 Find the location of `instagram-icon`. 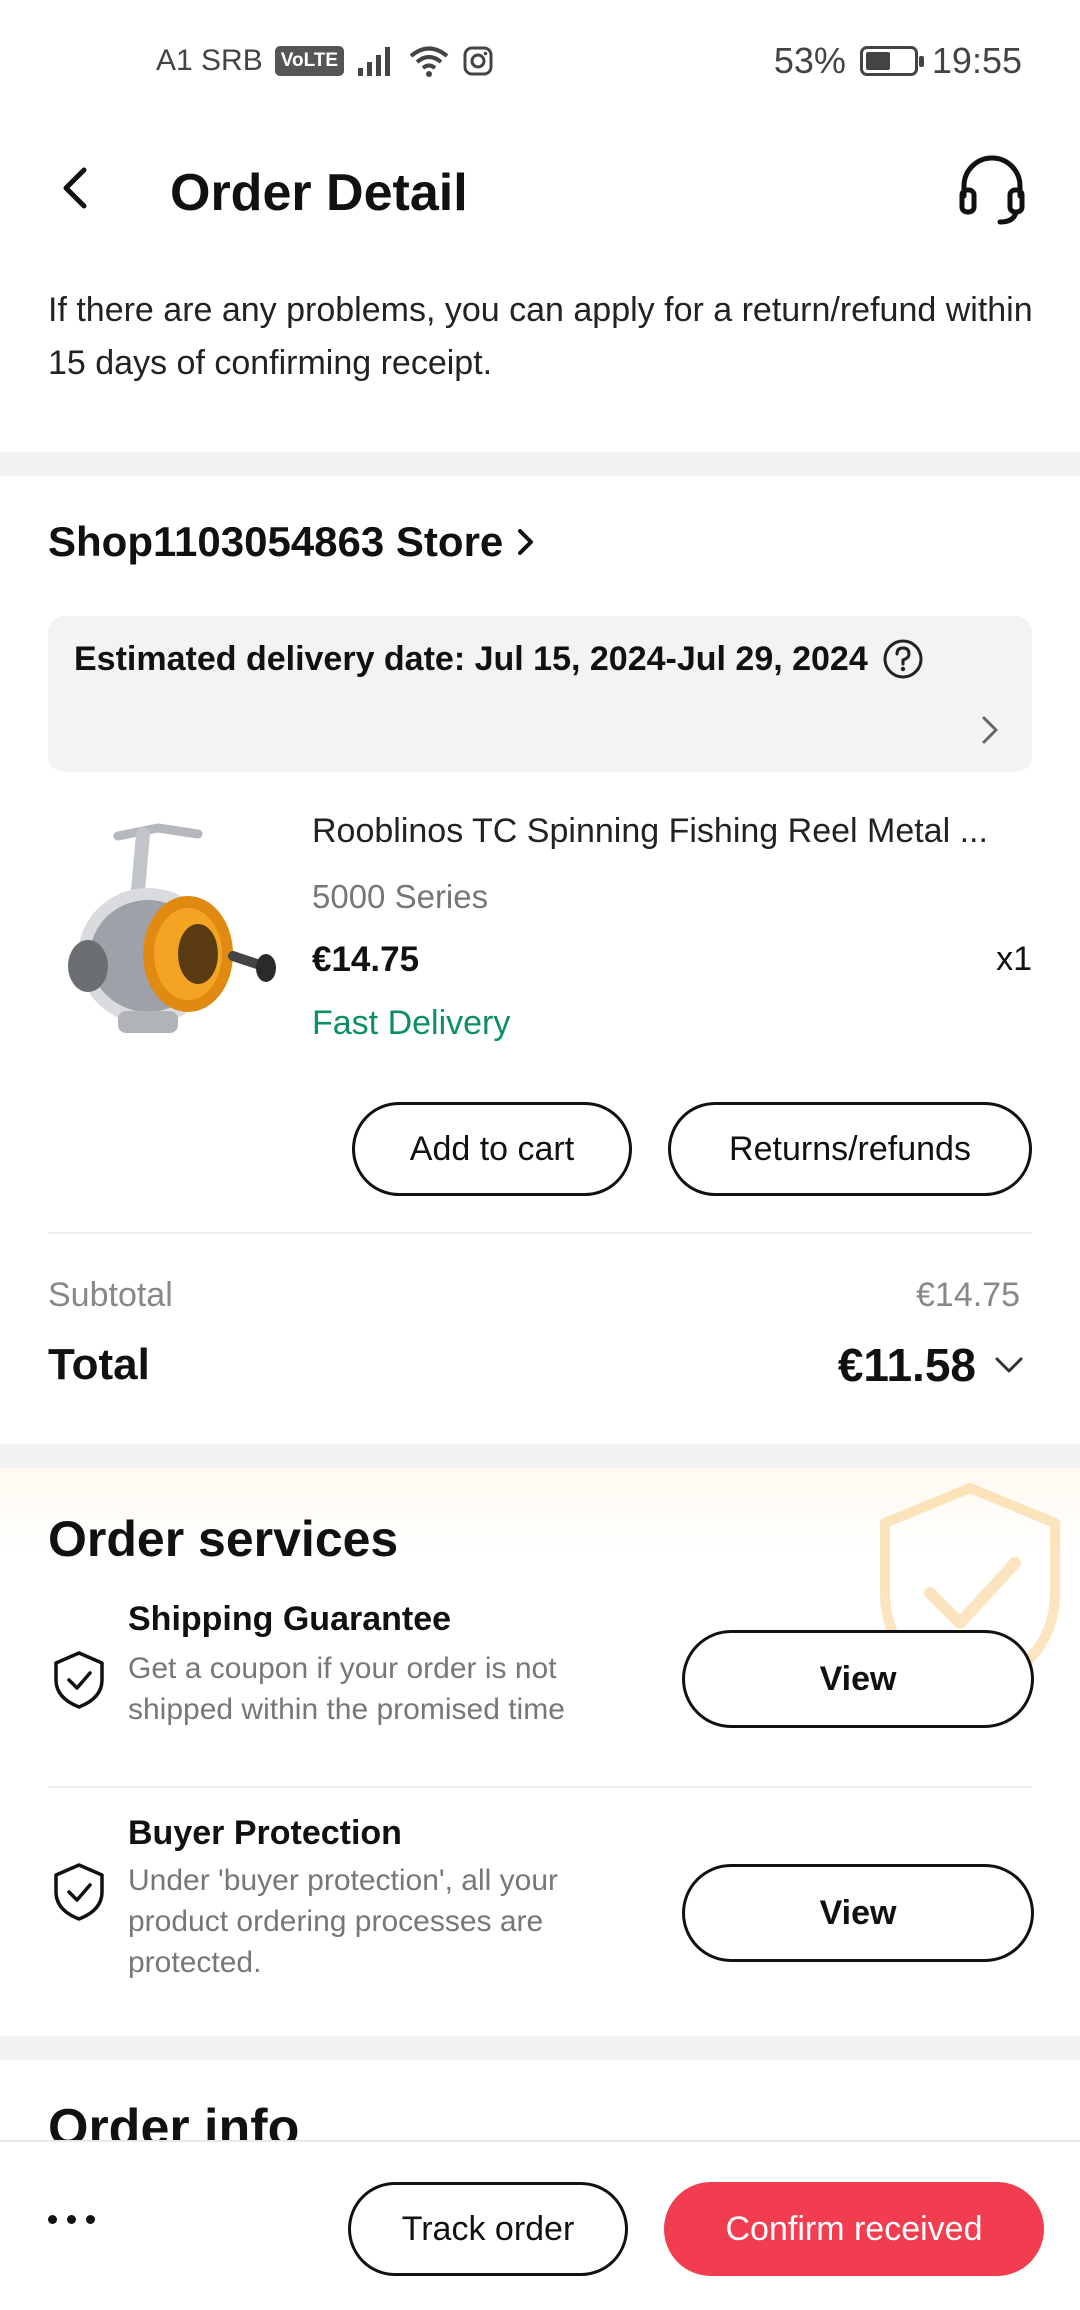

instagram-icon is located at coordinates (478, 61).